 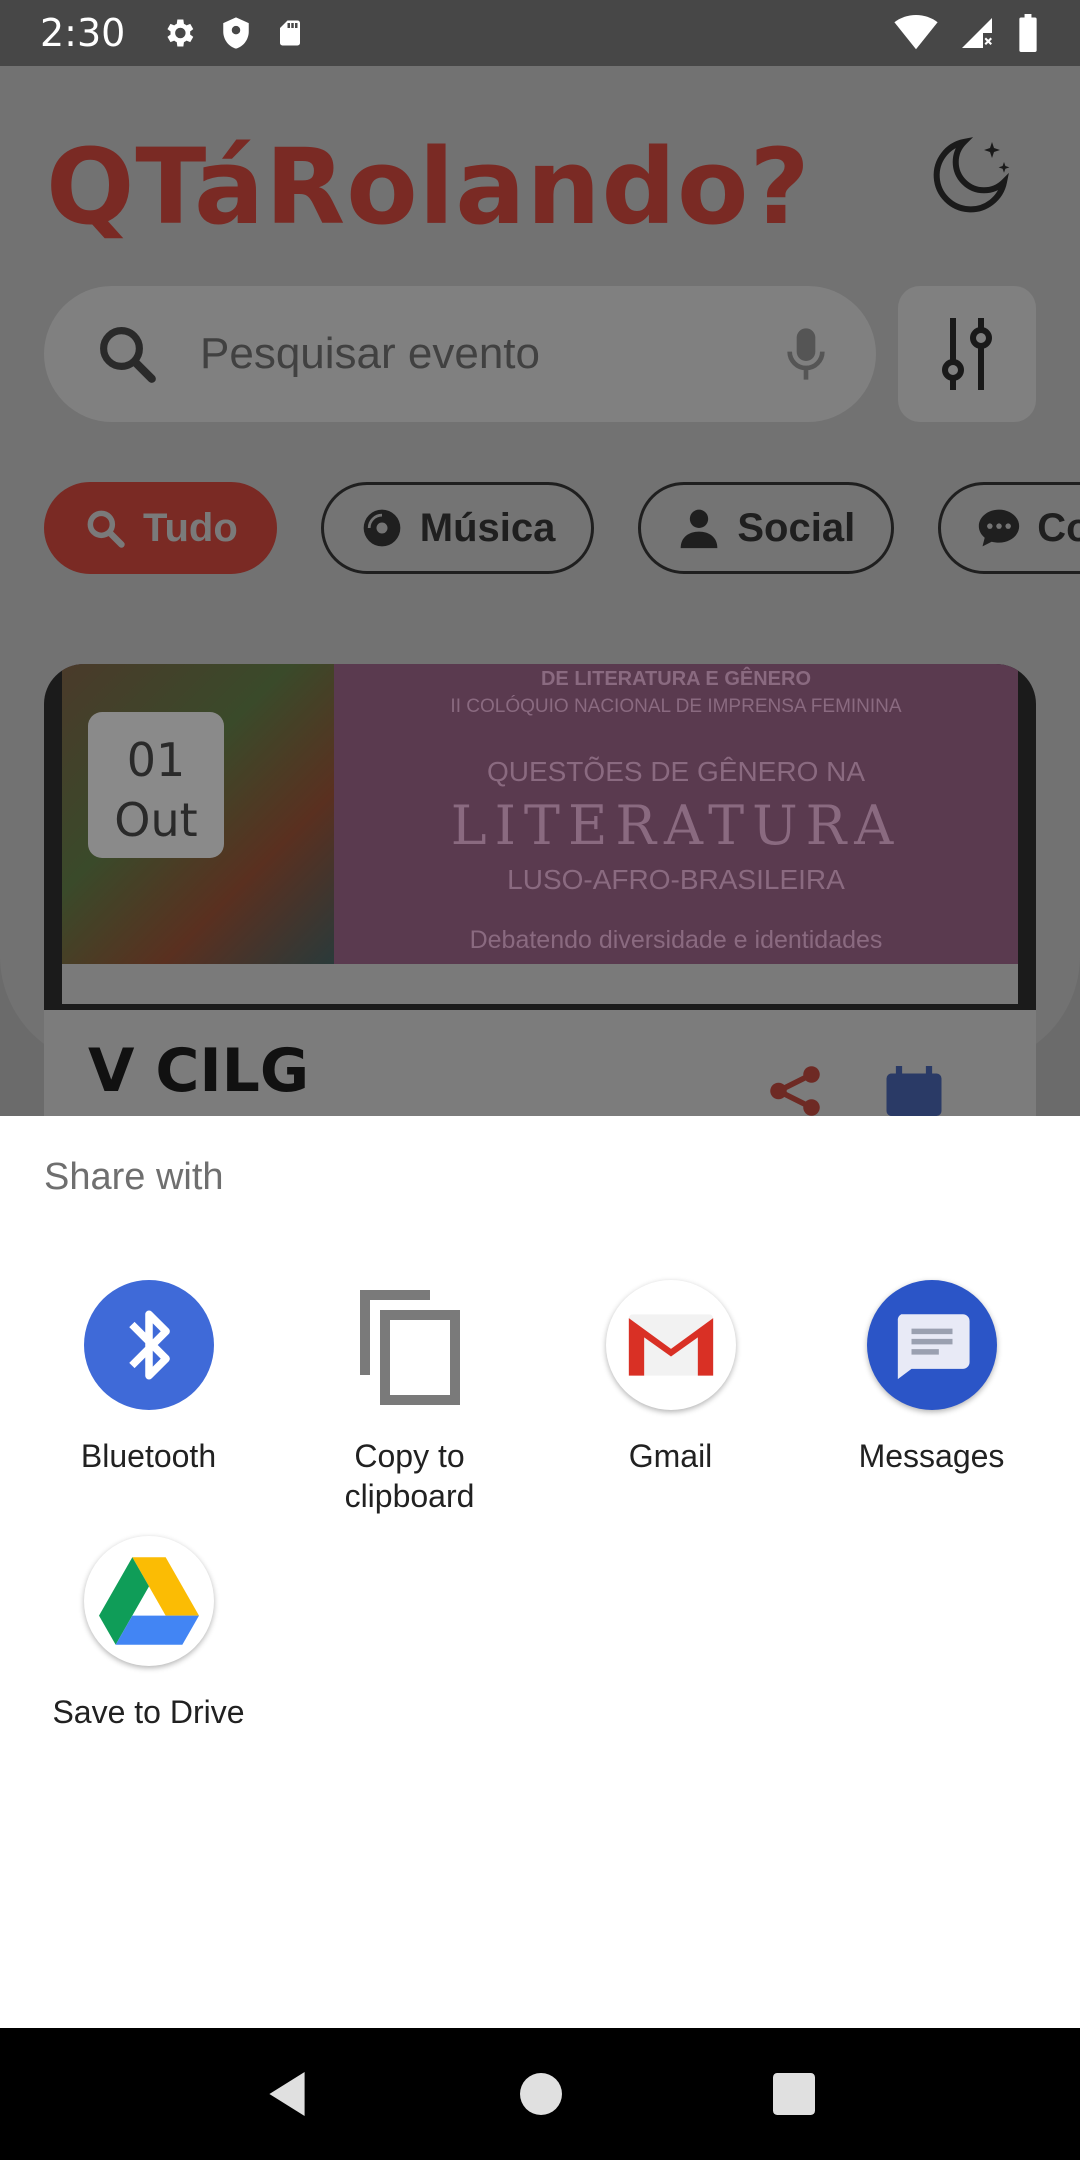 I want to click on share-target-label: Bluetooth, so click(x=148, y=1456).